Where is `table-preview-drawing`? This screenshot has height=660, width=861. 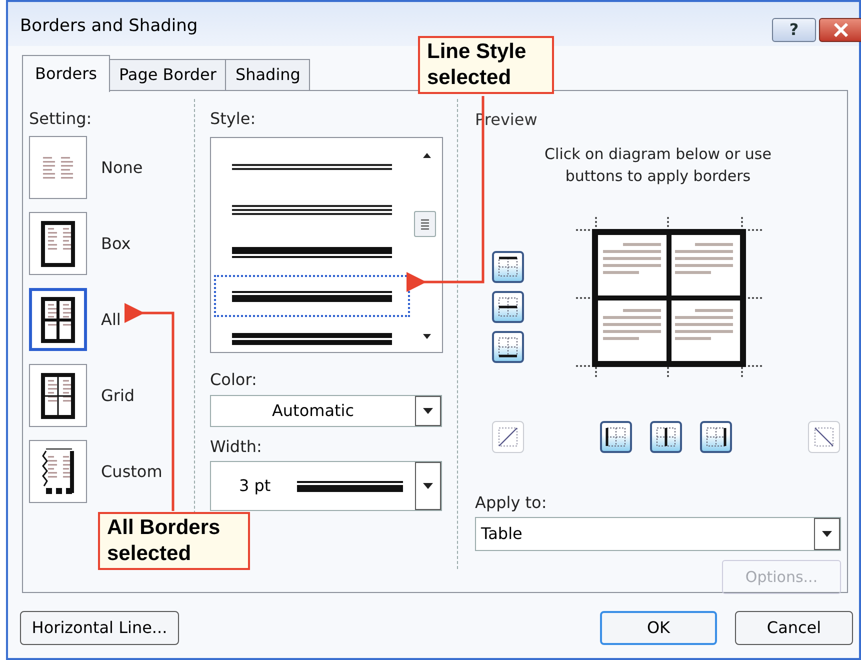
table-preview-drawing is located at coordinates (669, 298).